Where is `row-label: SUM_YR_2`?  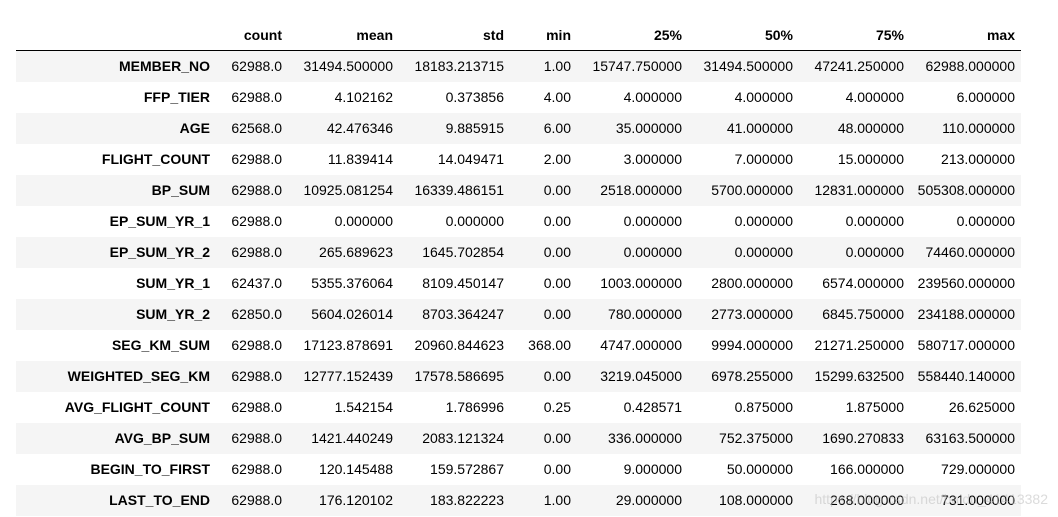
row-label: SUM_YR_2 is located at coordinates (173, 314).